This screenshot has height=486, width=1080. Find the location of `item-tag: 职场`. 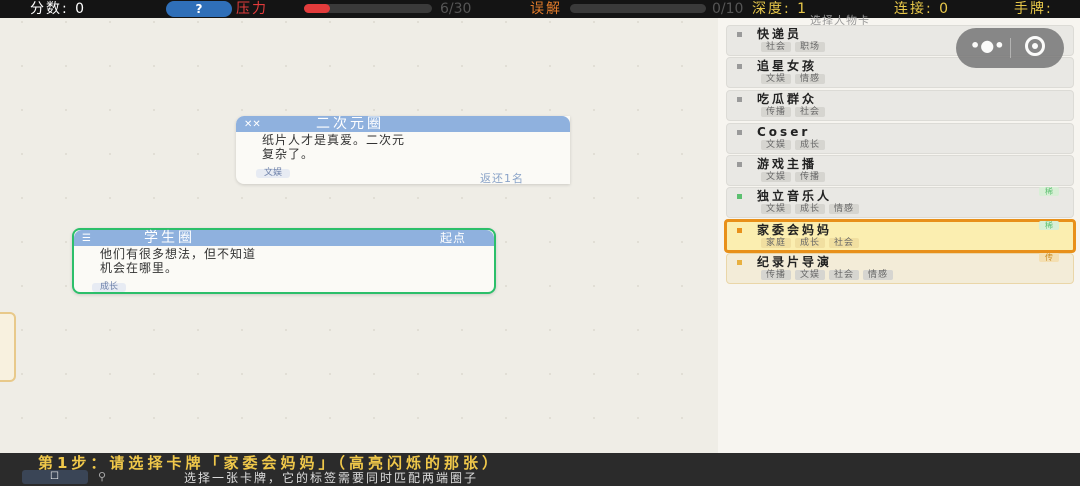

item-tag: 职场 is located at coordinates (810, 47).